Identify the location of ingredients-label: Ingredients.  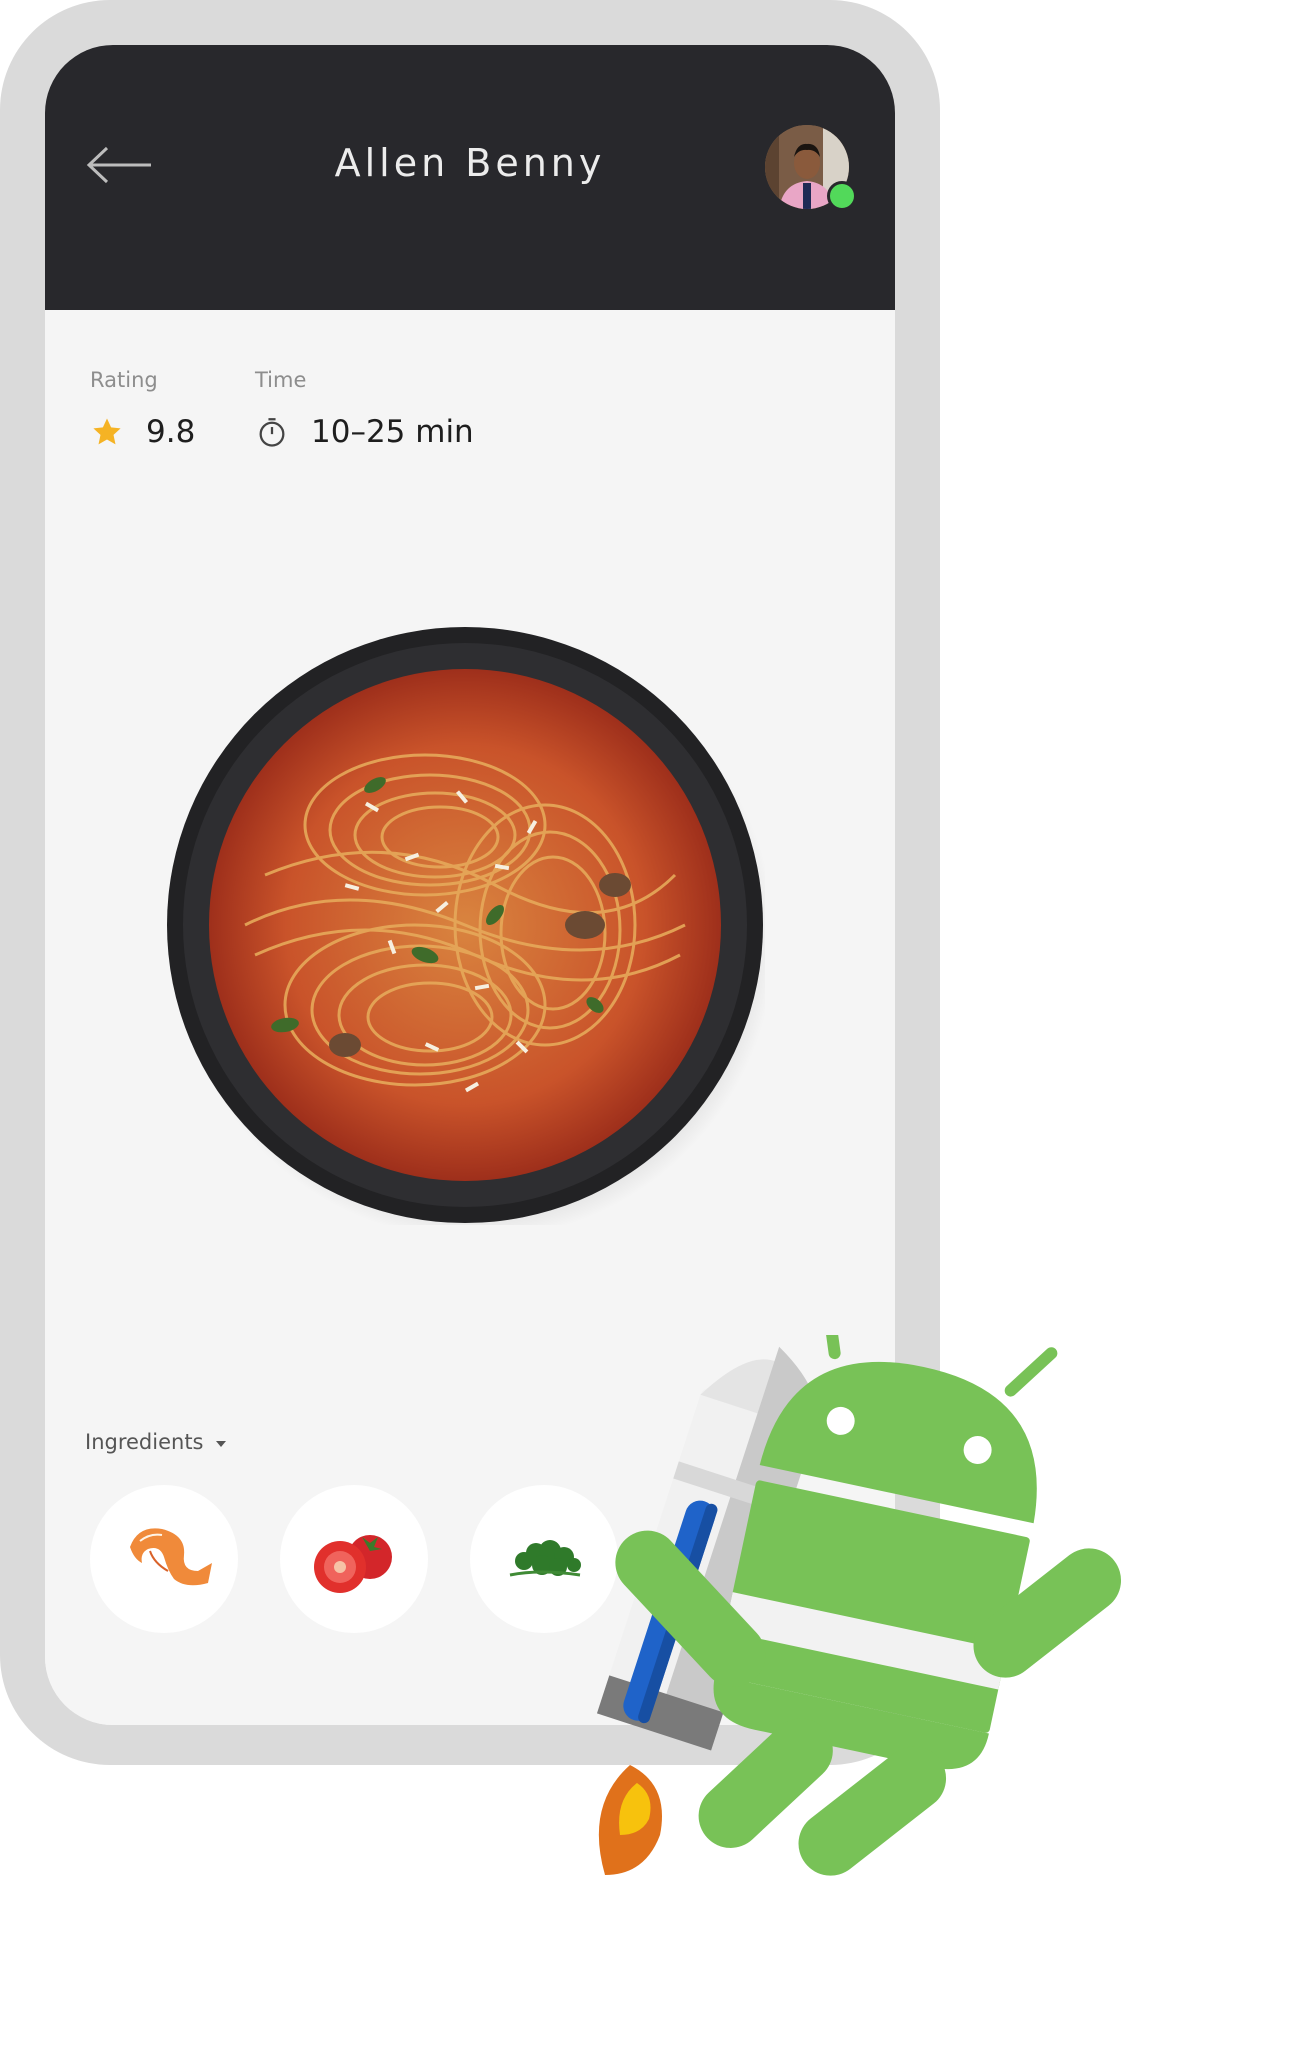
(144, 1442).